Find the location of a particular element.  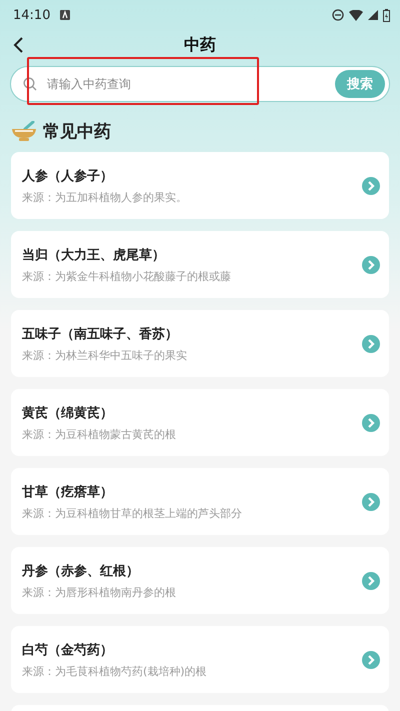

medicine-card: 五味子（南五味子、香苏） 来源：为林兰科华中五味子的果实 is located at coordinates (200, 343).